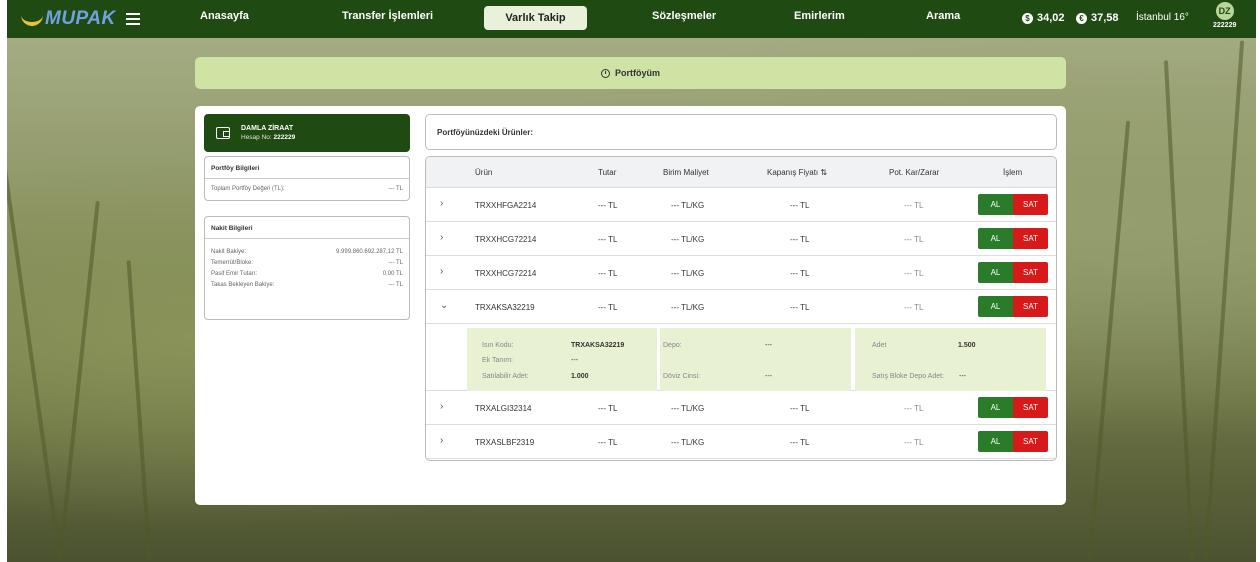 The width and height of the screenshot is (1260, 562). What do you see at coordinates (505, 307) in the screenshot?
I see `product-code: TRXAKSA32219` at bounding box center [505, 307].